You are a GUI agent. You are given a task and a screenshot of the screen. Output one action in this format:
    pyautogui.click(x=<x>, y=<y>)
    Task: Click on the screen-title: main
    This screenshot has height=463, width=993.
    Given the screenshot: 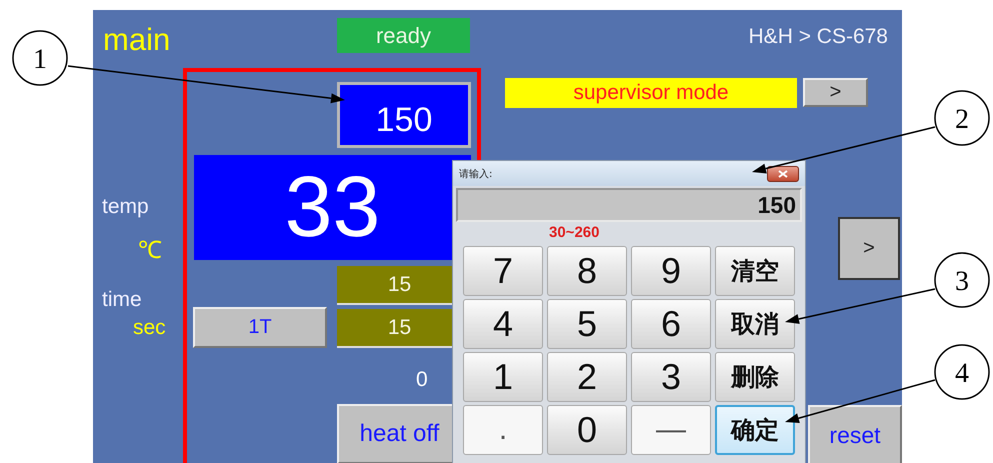 What is the action you would take?
    pyautogui.click(x=136, y=40)
    